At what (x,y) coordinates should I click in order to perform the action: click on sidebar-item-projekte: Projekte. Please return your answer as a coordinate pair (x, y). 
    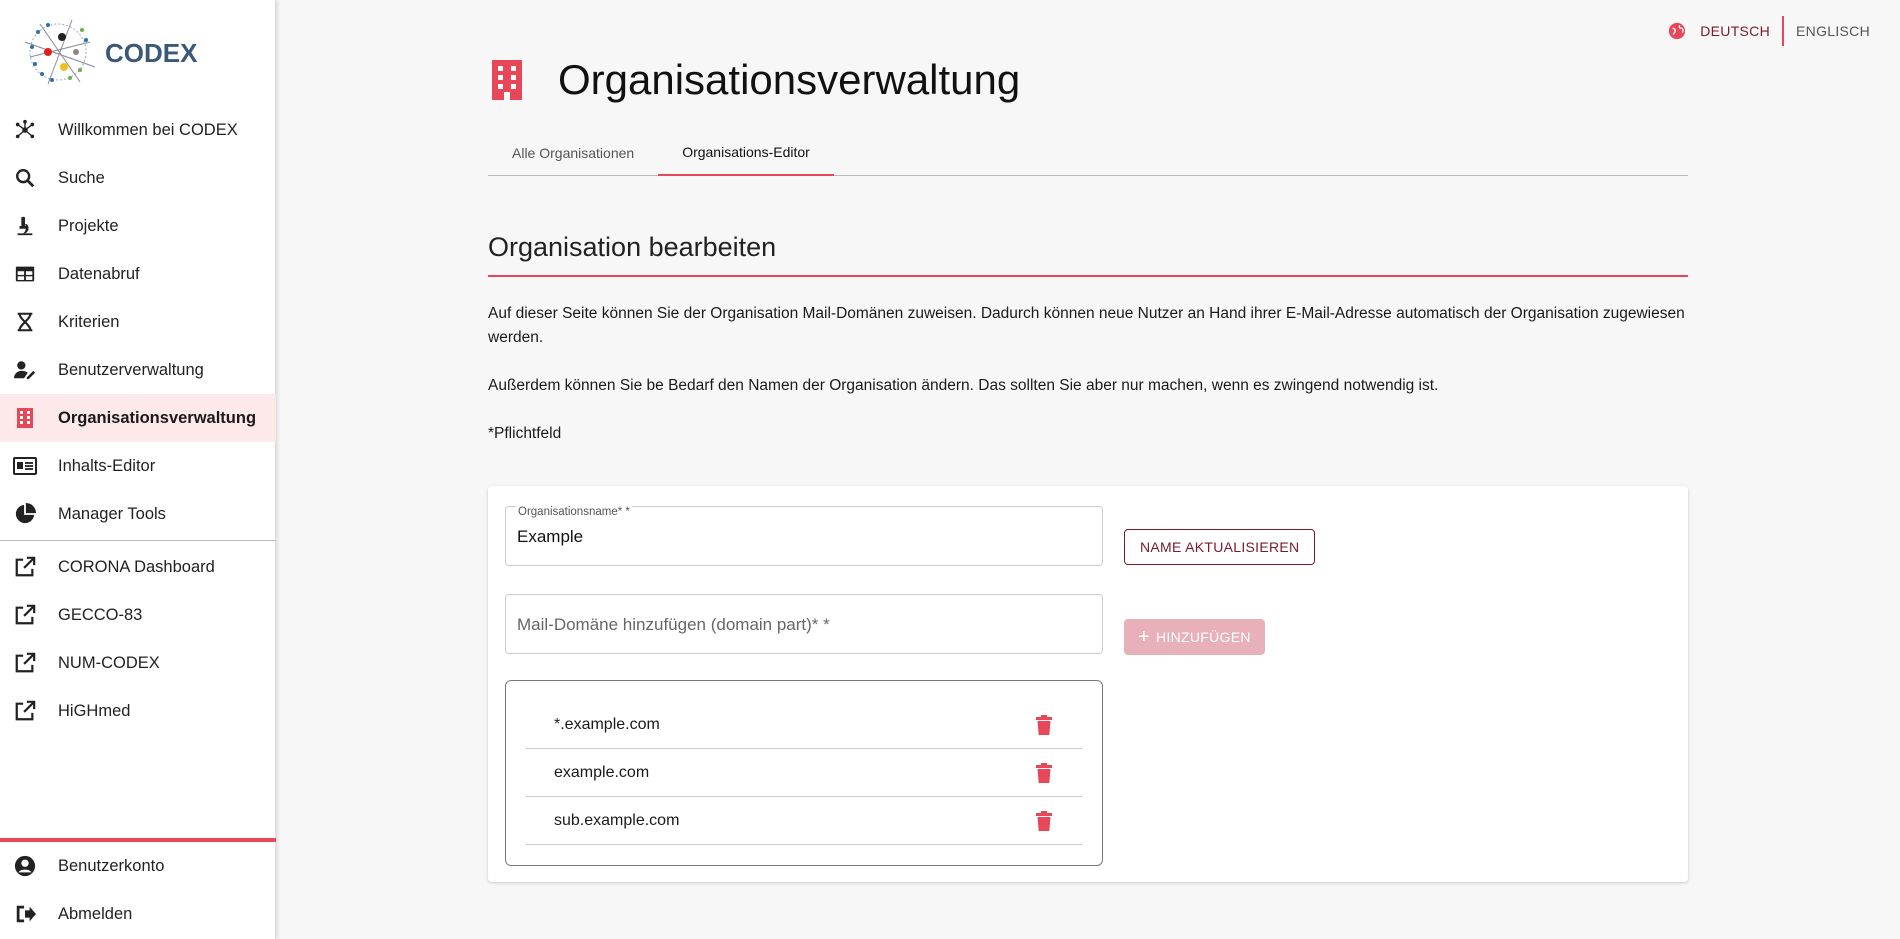
    Looking at the image, I should click on (138, 226).